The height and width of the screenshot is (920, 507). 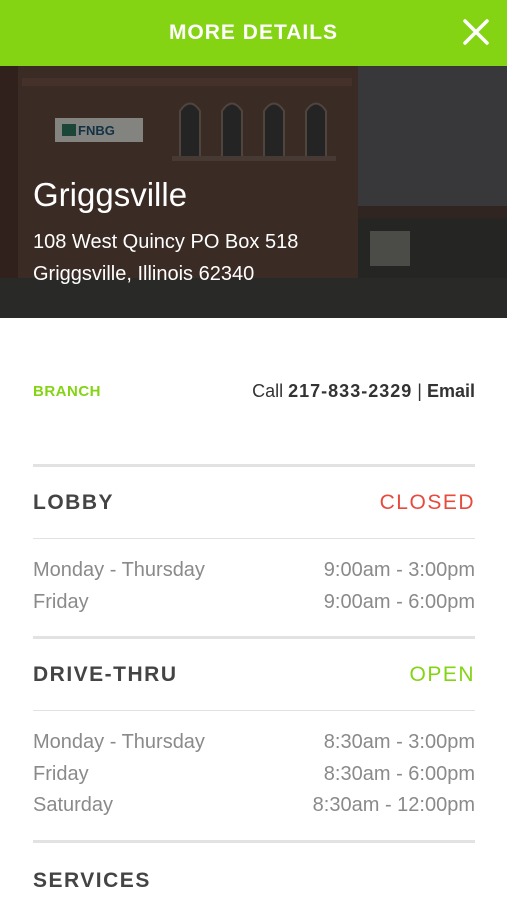 I want to click on close-icon, so click(x=476, y=32).